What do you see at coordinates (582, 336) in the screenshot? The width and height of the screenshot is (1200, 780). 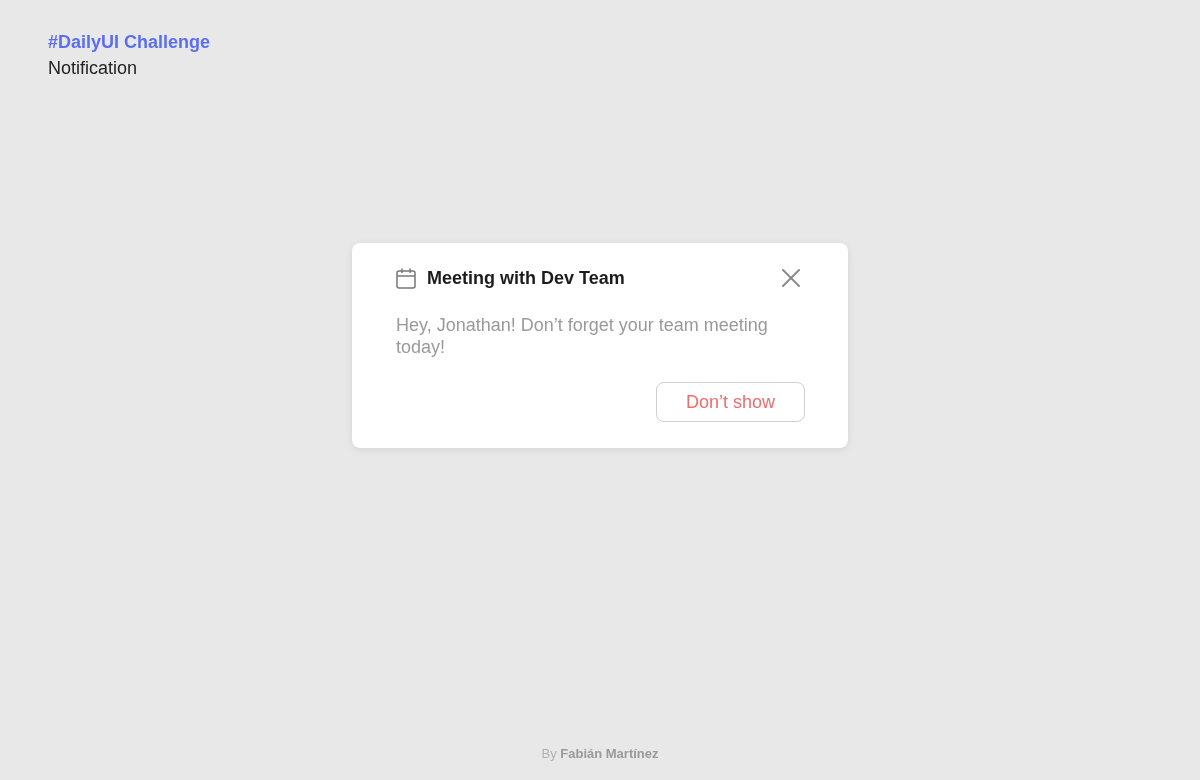 I see `notification-message: Hey, Jonathan! Don’t forget your team meeting today!` at bounding box center [582, 336].